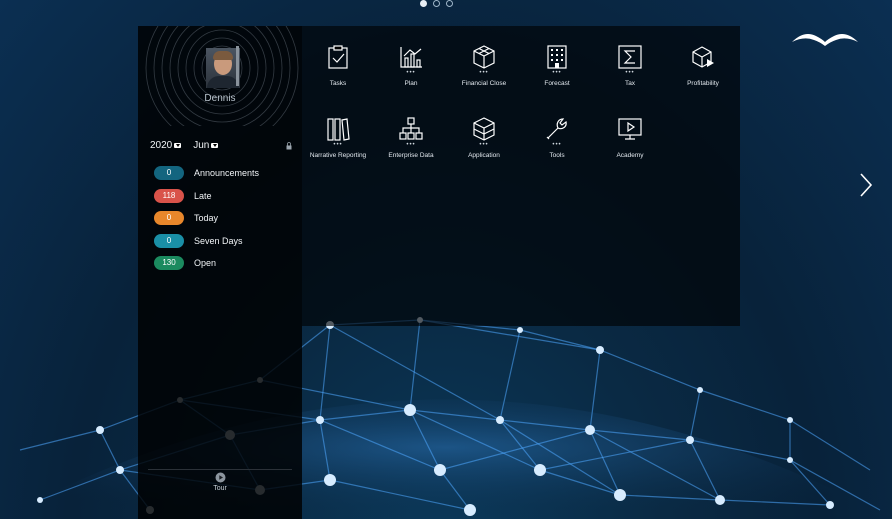 The image size is (892, 519). I want to click on tile-label: Profitability, so click(703, 83).